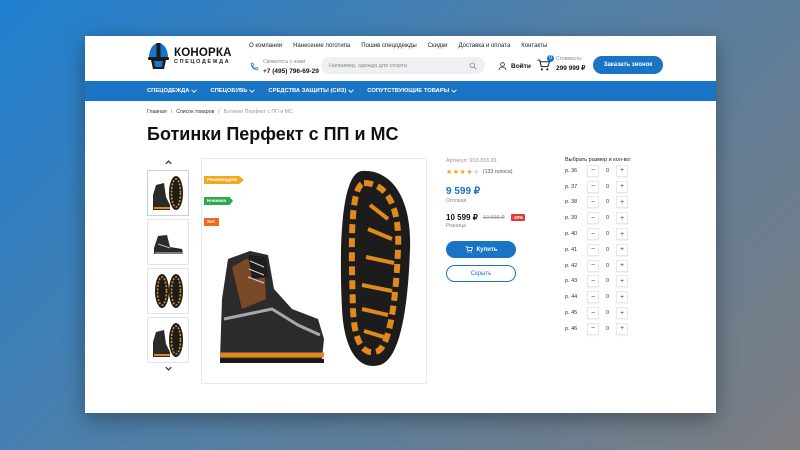  Describe the element at coordinates (497, 172) in the screenshot. I see `rating-votes: (133 голоса)` at that location.